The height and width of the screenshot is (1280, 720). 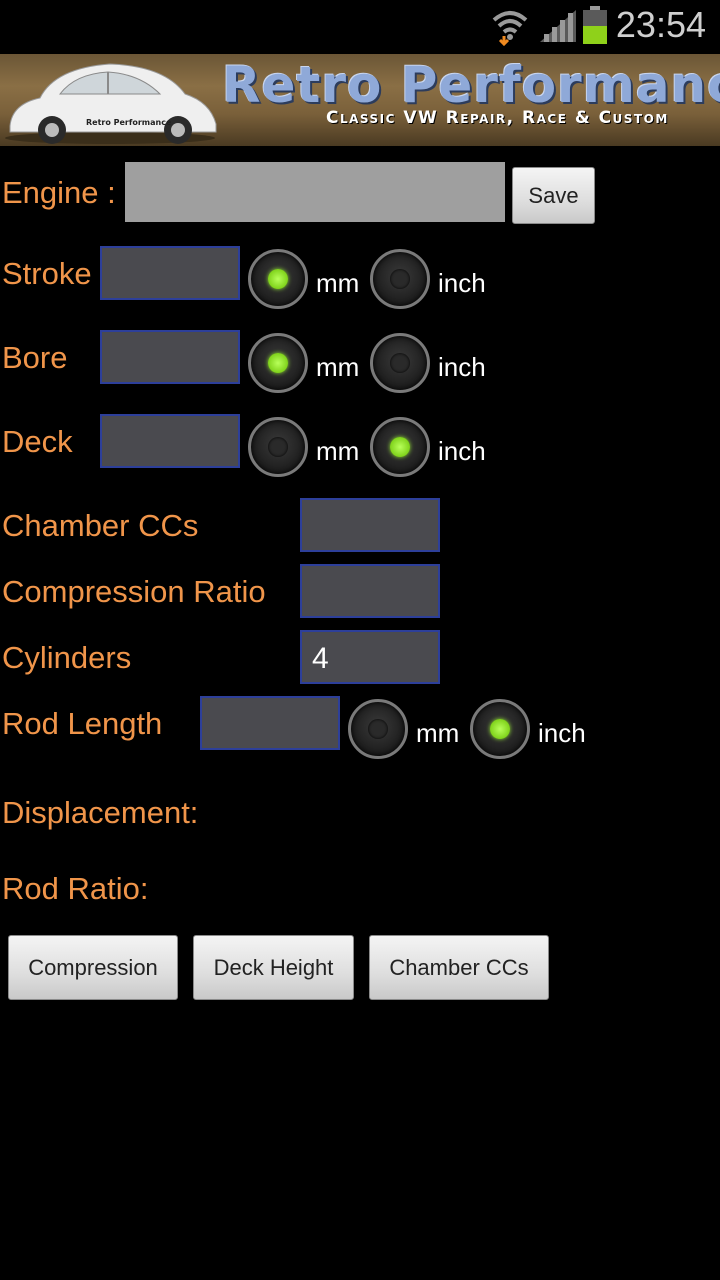 What do you see at coordinates (400, 447) in the screenshot?
I see `deck-inch-radio` at bounding box center [400, 447].